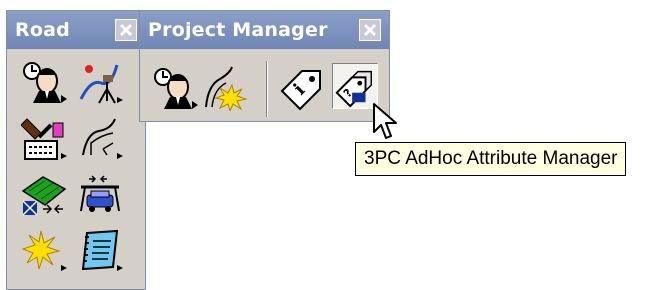  I want to click on project-manager-close-button, so click(370, 30).